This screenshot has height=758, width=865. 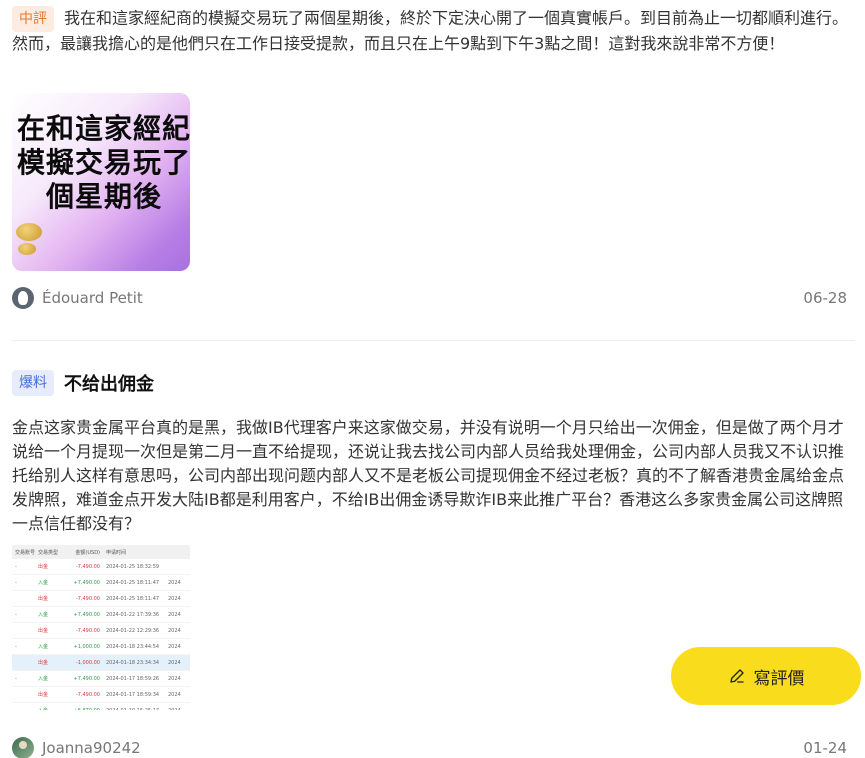 What do you see at coordinates (825, 748) in the screenshot?
I see `review-date: 01-24` at bounding box center [825, 748].